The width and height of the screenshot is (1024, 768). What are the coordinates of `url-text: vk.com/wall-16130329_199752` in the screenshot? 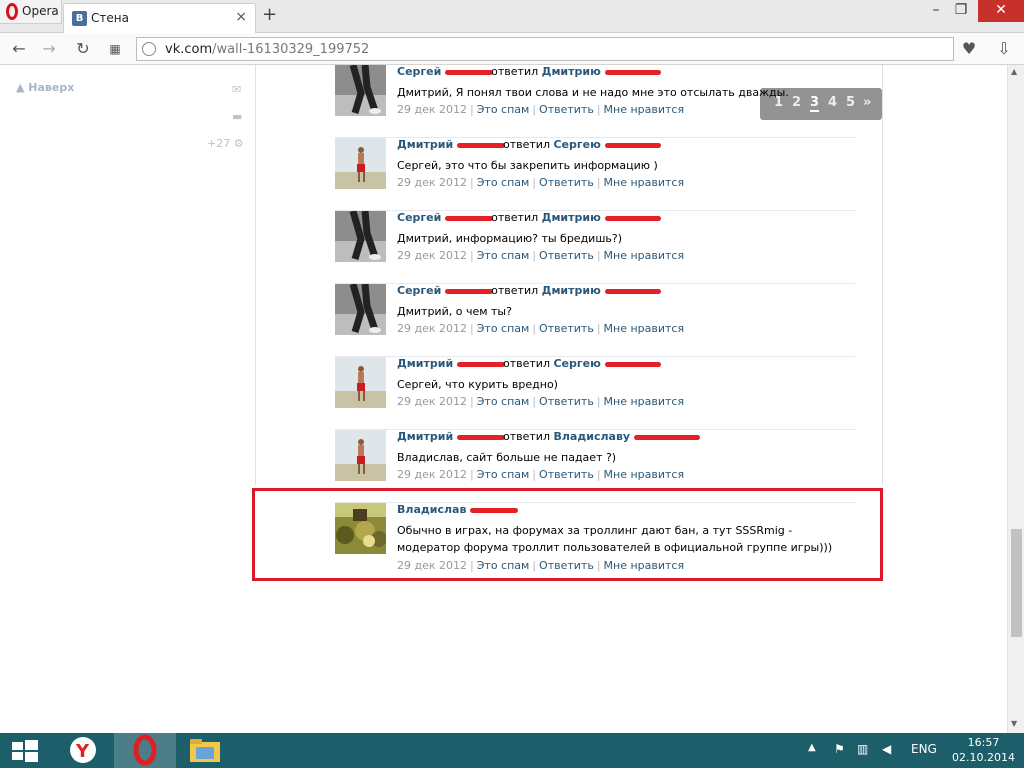 It's located at (267, 49).